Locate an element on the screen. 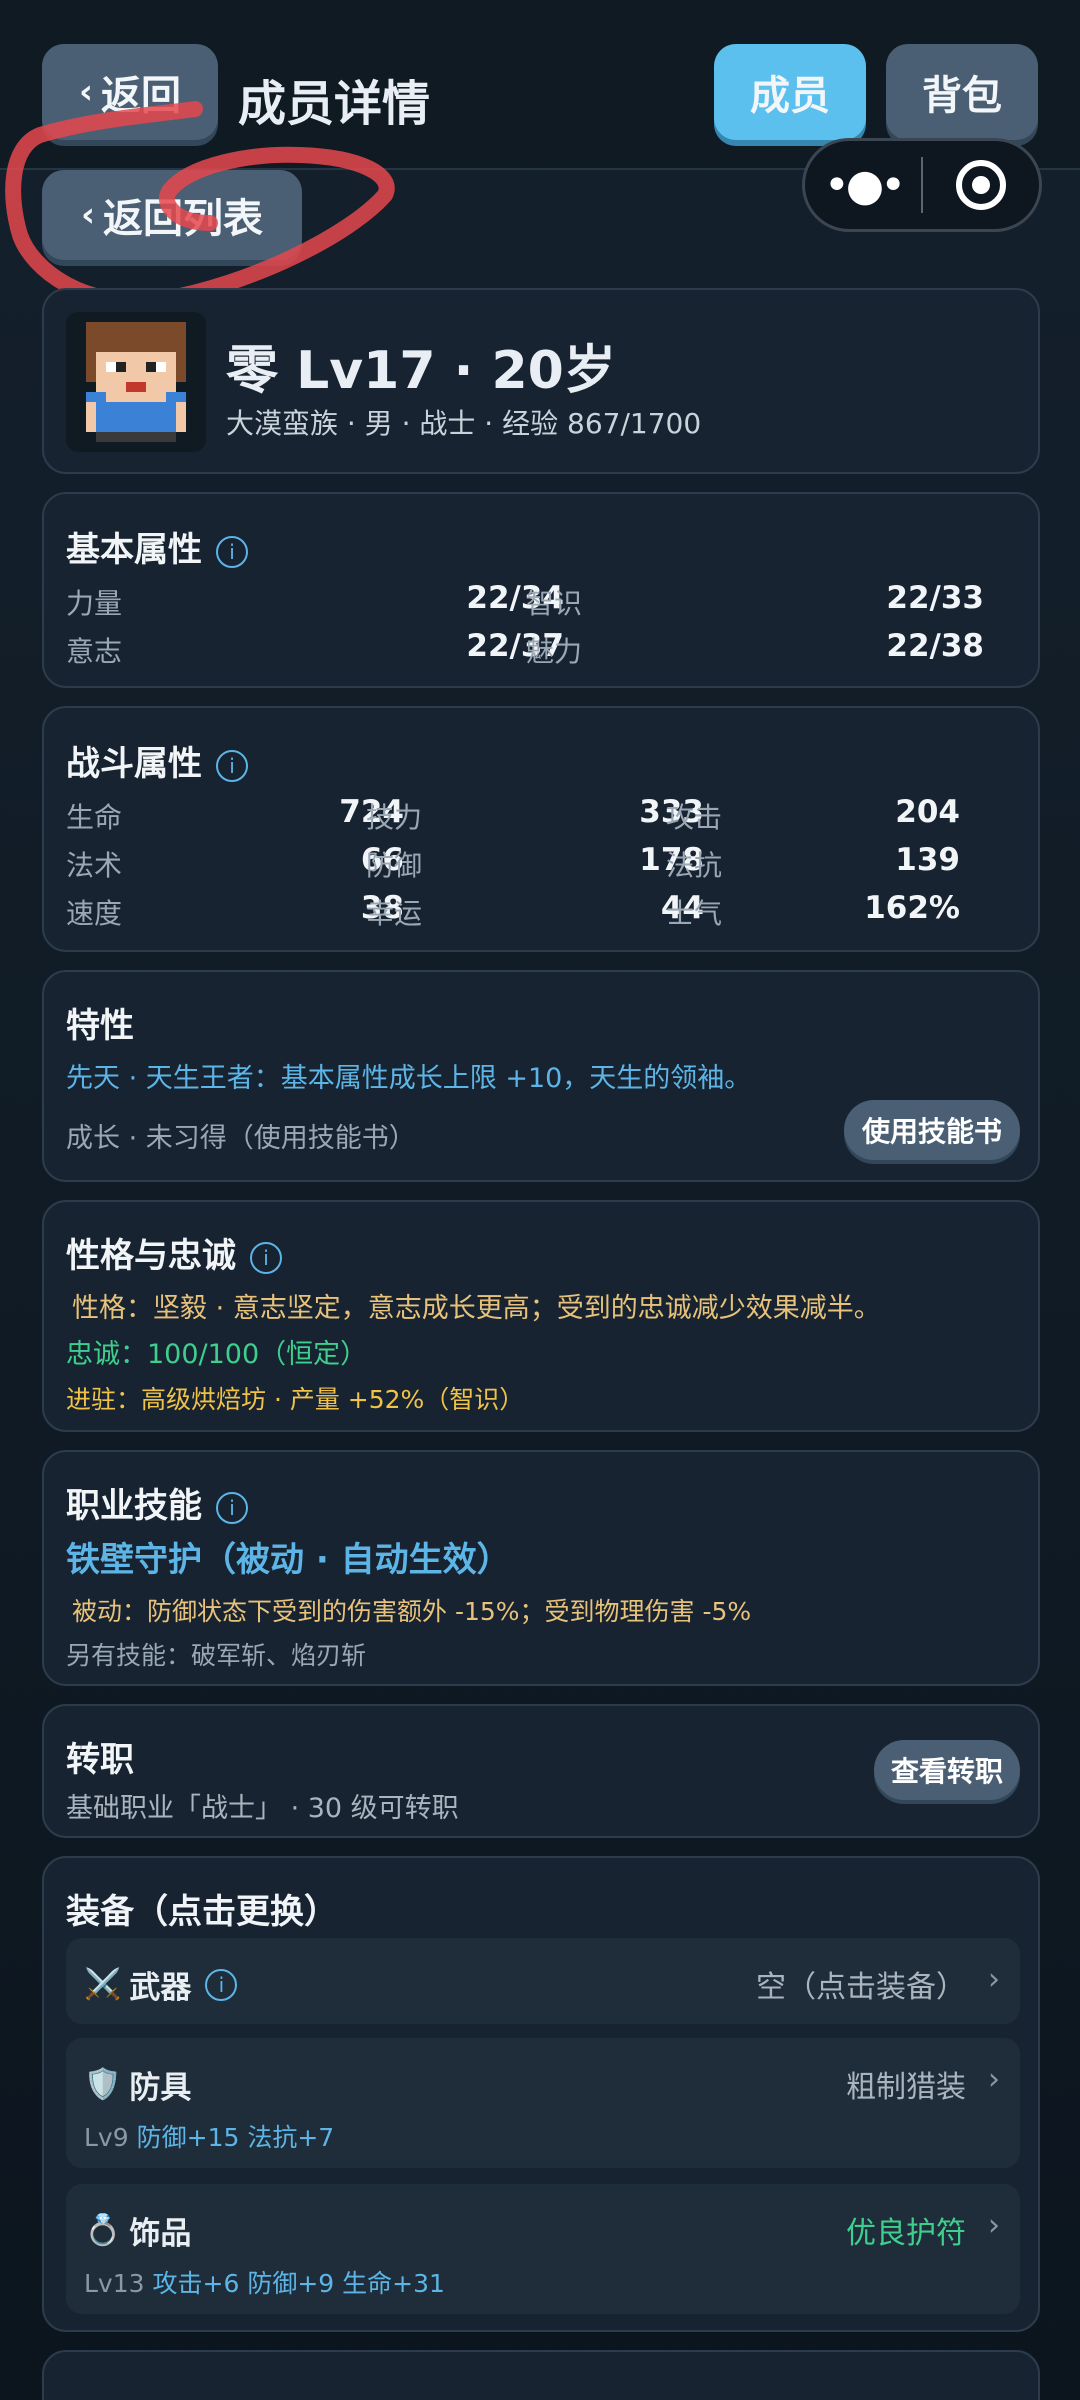  stat-label: 技力 is located at coordinates (394, 817).